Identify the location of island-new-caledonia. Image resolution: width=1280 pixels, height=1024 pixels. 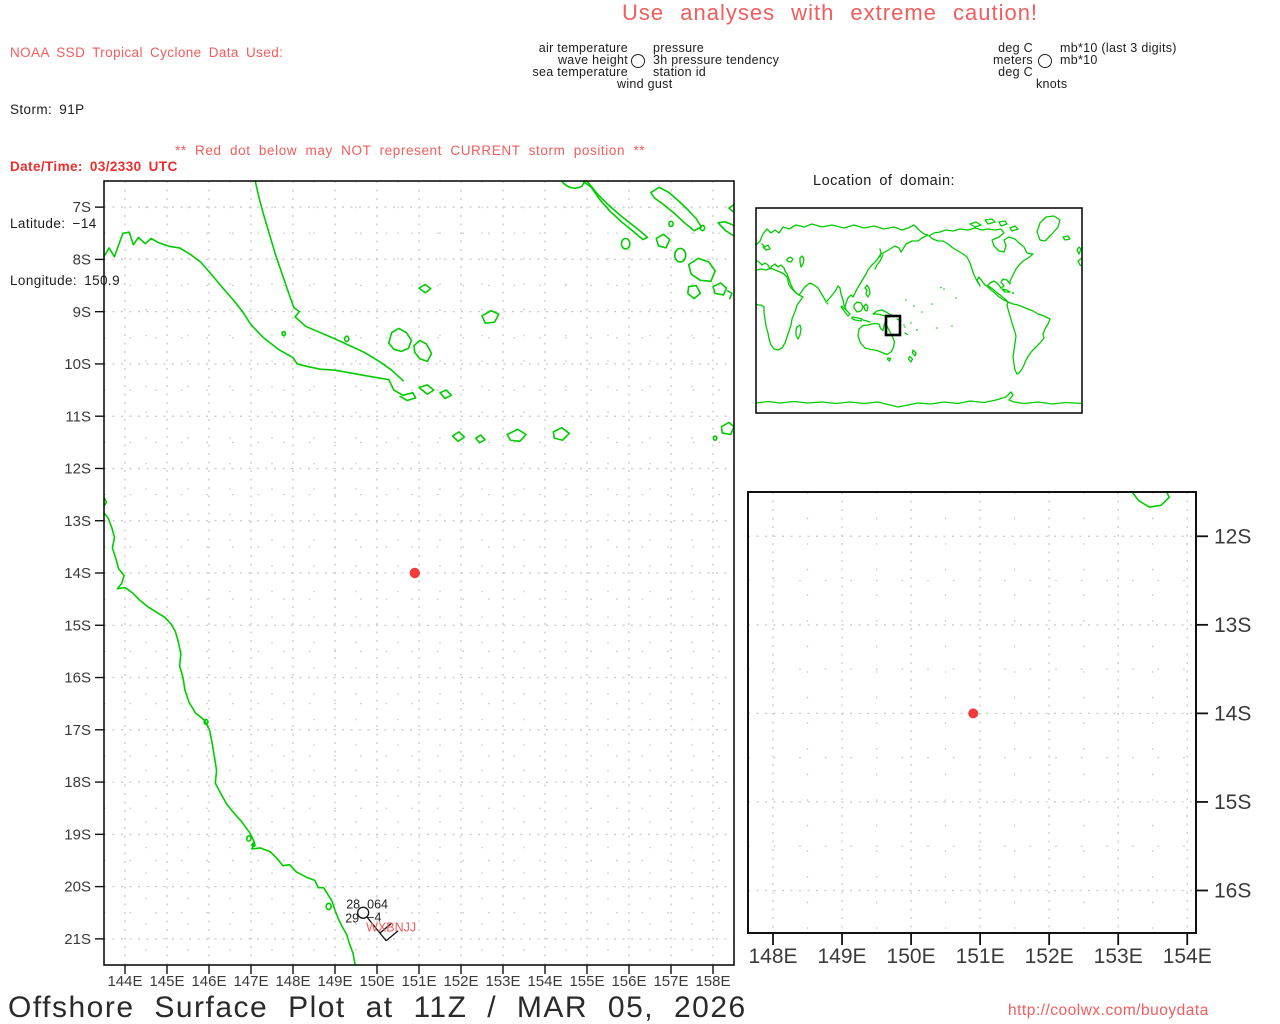
(906, 334).